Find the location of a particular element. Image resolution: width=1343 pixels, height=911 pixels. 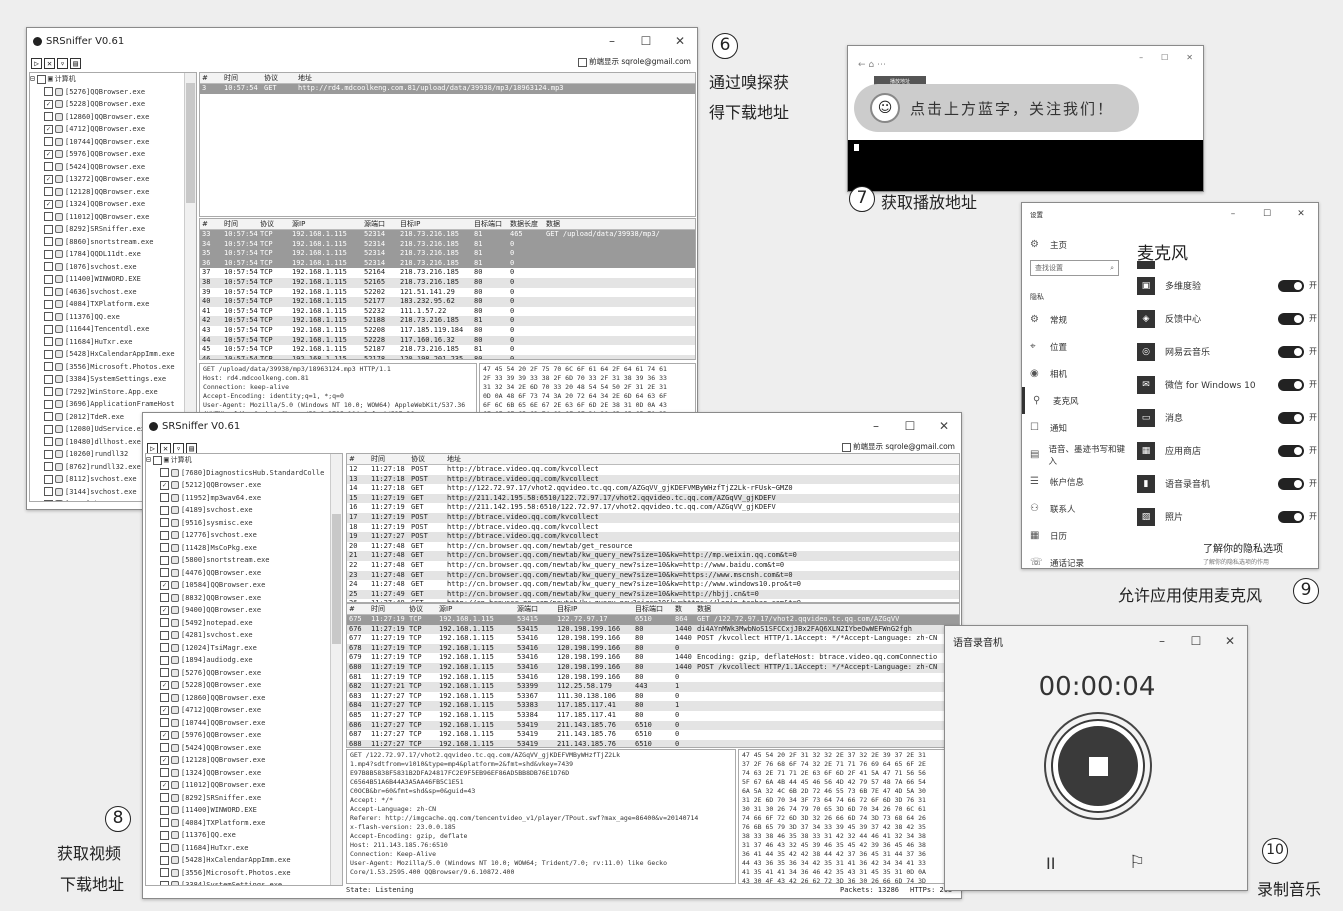

nav-item: ⚇ 联系人 is located at coordinates (1074, 508).